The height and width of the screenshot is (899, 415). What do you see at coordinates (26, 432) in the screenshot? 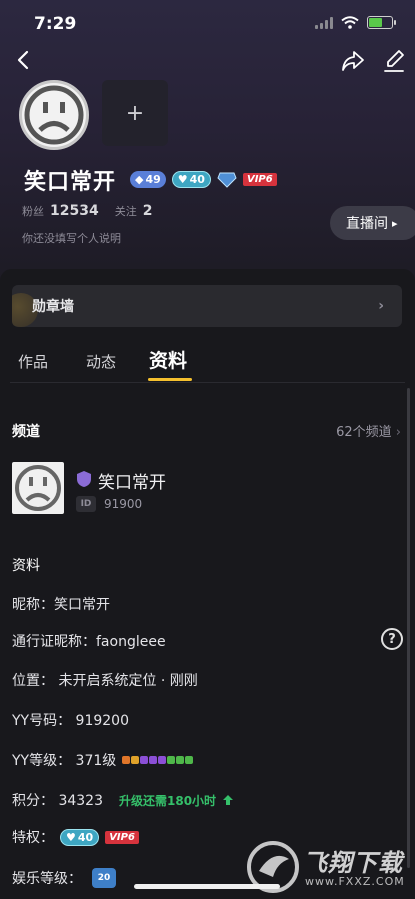
I see `channel-heading: 频道` at bounding box center [26, 432].